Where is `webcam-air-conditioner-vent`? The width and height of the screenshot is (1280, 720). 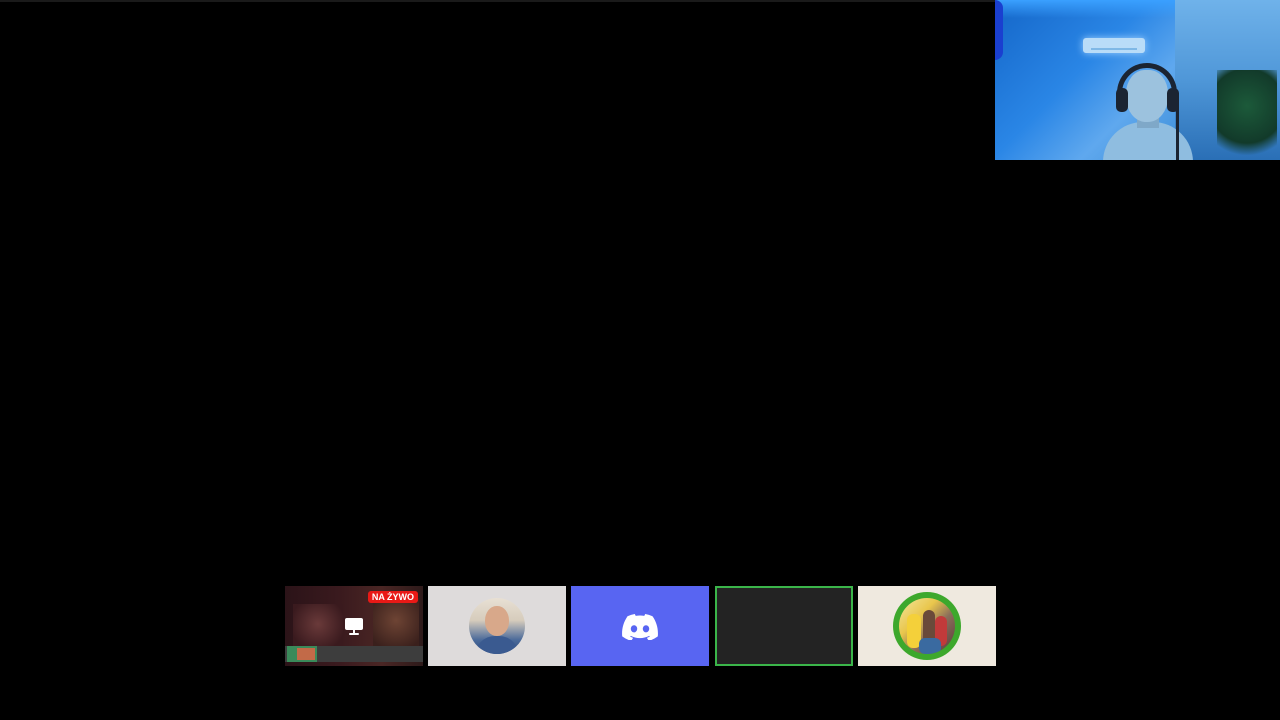
webcam-air-conditioner-vent is located at coordinates (1114, 49).